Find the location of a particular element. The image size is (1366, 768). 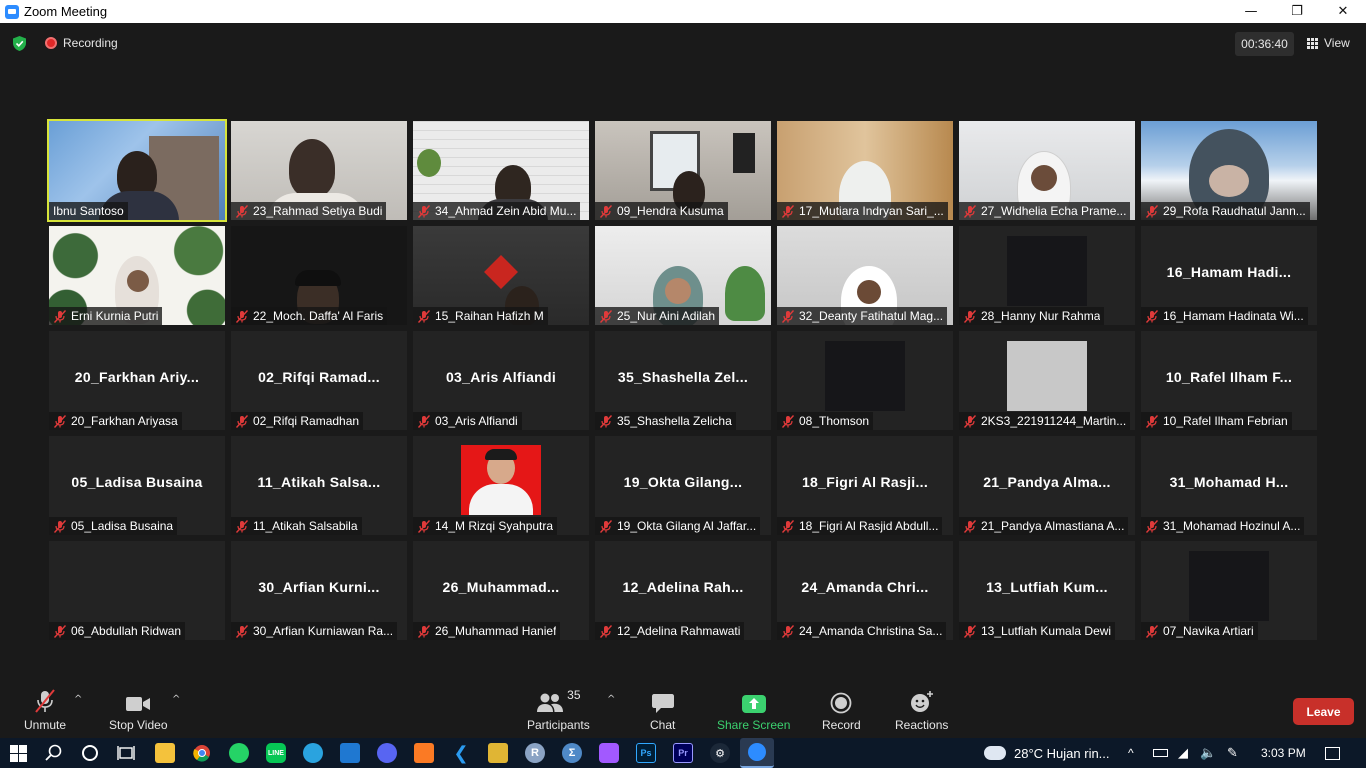

mail-icon is located at coordinates (350, 753).